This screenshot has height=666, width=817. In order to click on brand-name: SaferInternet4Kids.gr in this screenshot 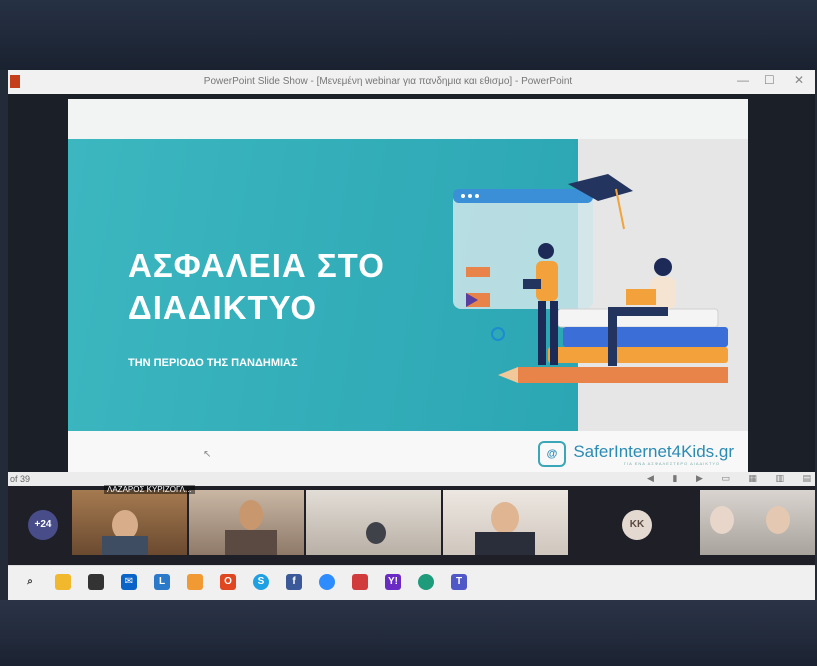, I will do `click(653, 451)`.